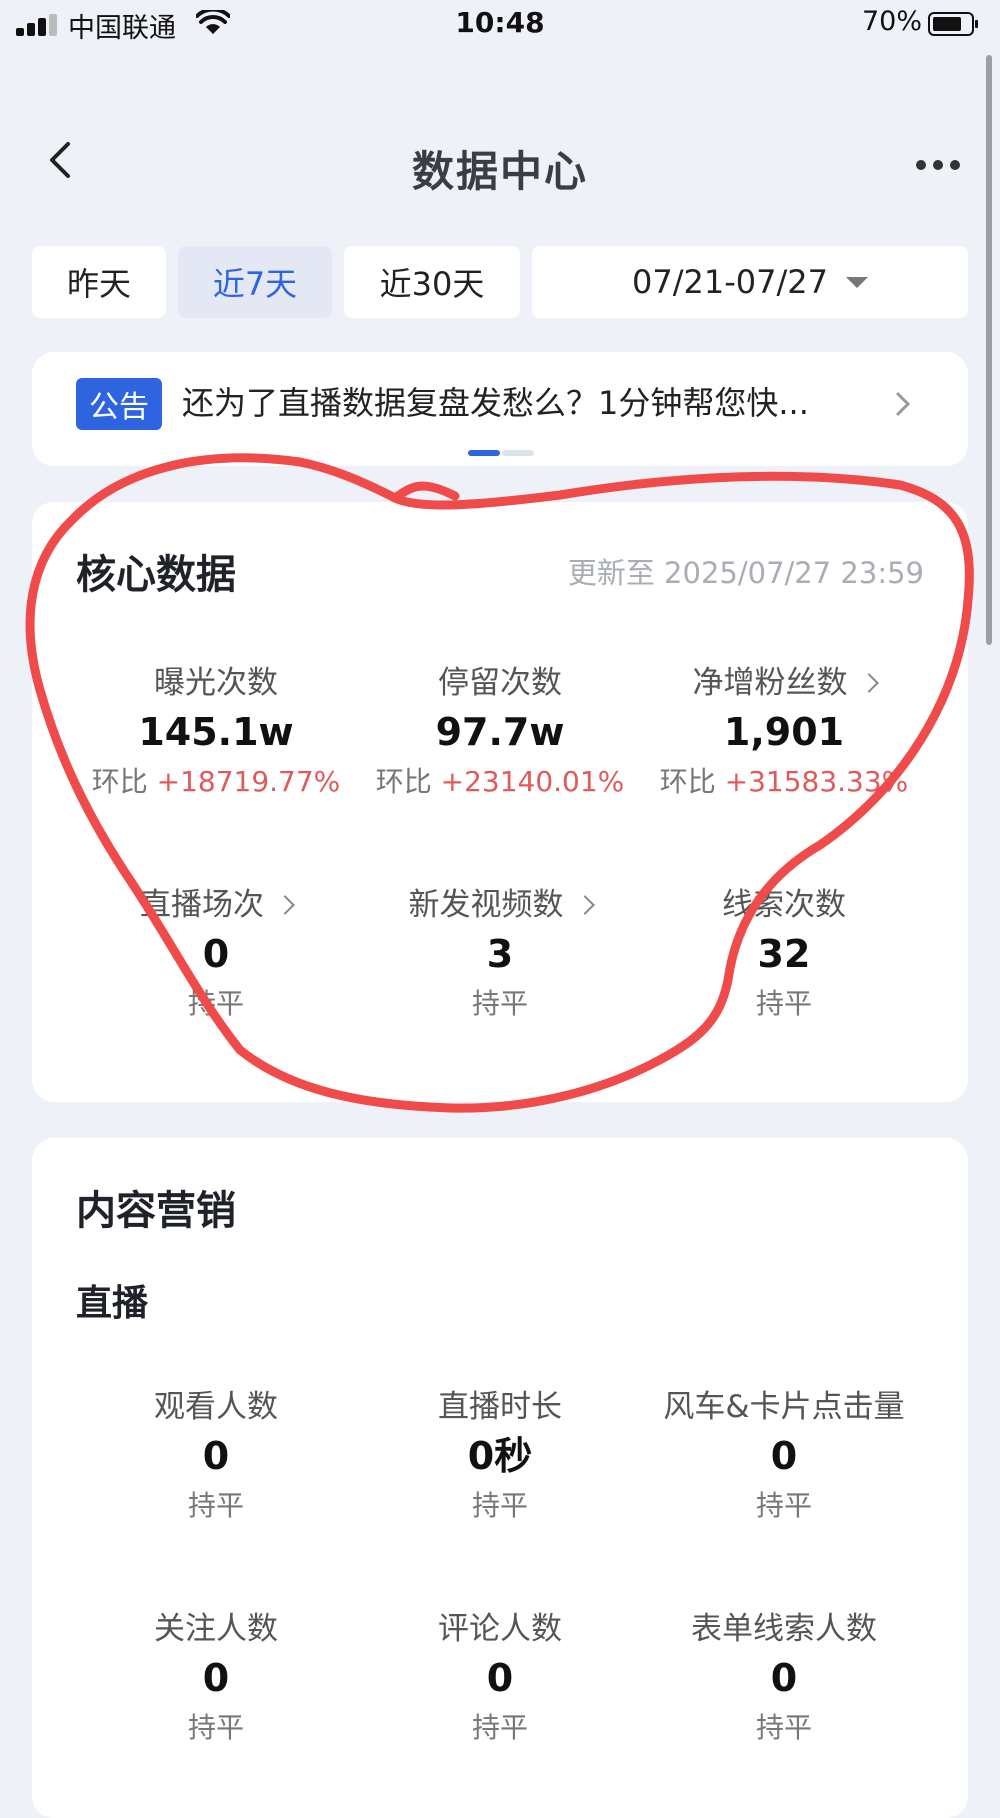 The height and width of the screenshot is (1818, 1000). I want to click on metric-value: 3, so click(500, 954).